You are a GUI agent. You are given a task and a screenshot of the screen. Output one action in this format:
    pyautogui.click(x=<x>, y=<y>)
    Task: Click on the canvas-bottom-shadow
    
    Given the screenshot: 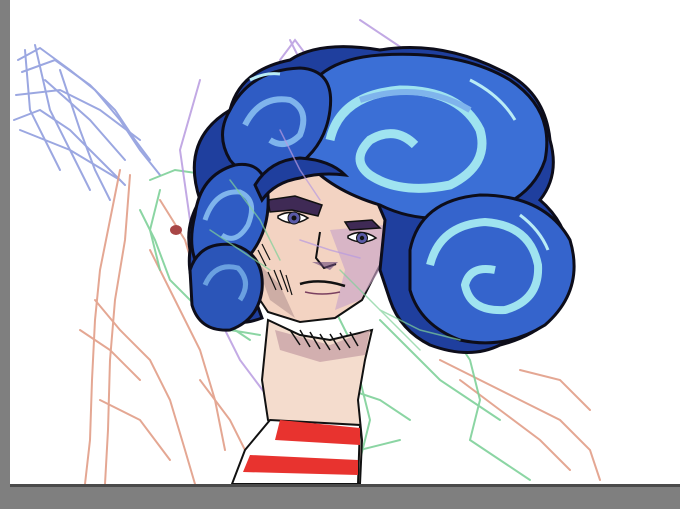 What is the action you would take?
    pyautogui.click(x=345, y=485)
    